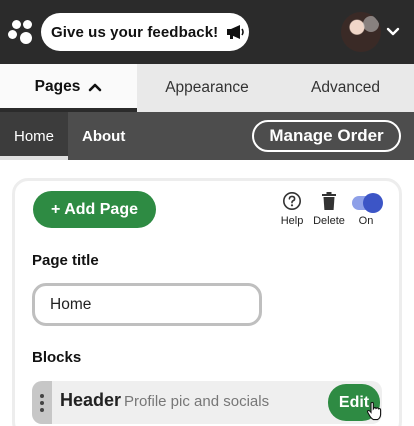  I want to click on chevron-up-icon, so click(95, 87).